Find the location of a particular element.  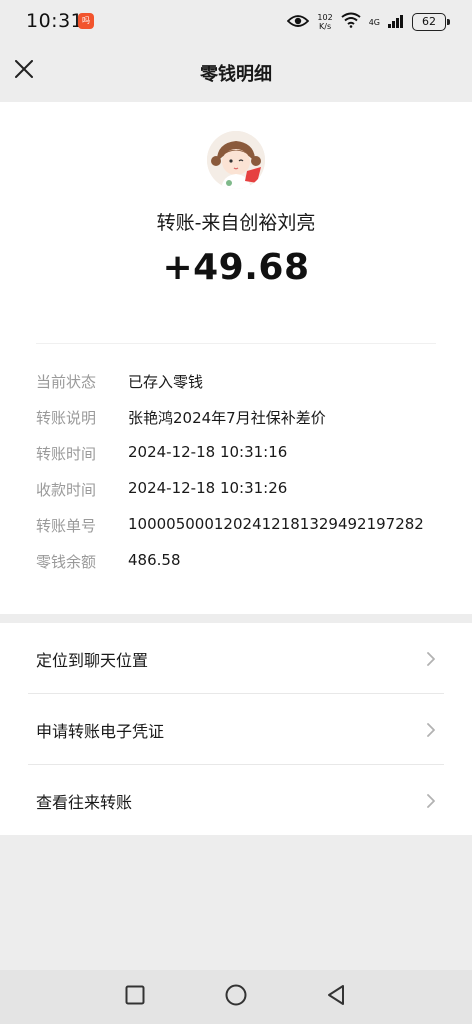

network-speed-unit: K/s is located at coordinates (325, 26).